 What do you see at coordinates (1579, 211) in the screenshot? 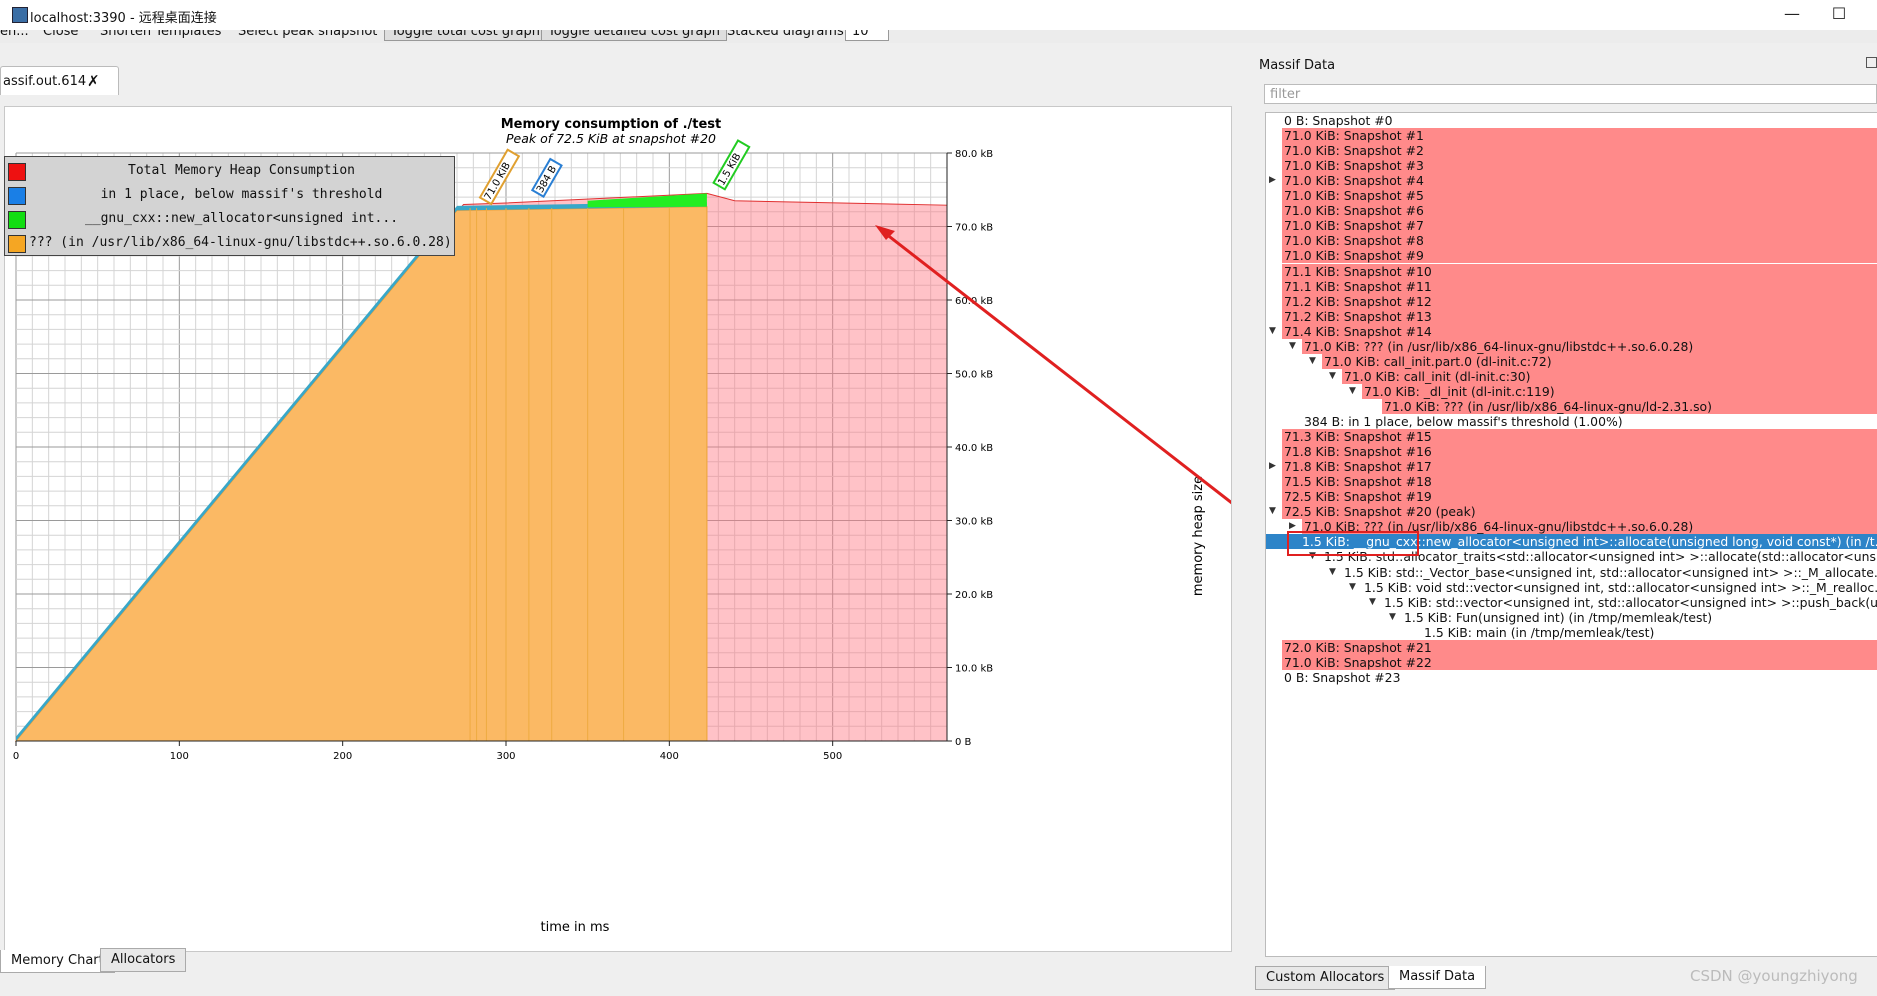
I see `tree-row: 71.0 KiB: Snapshot #6` at bounding box center [1579, 211].